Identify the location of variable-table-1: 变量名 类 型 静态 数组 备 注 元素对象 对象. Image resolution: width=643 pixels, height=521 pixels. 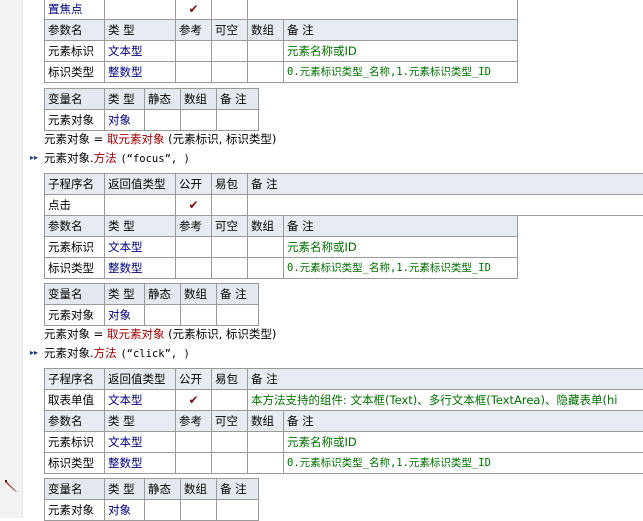
(151, 109).